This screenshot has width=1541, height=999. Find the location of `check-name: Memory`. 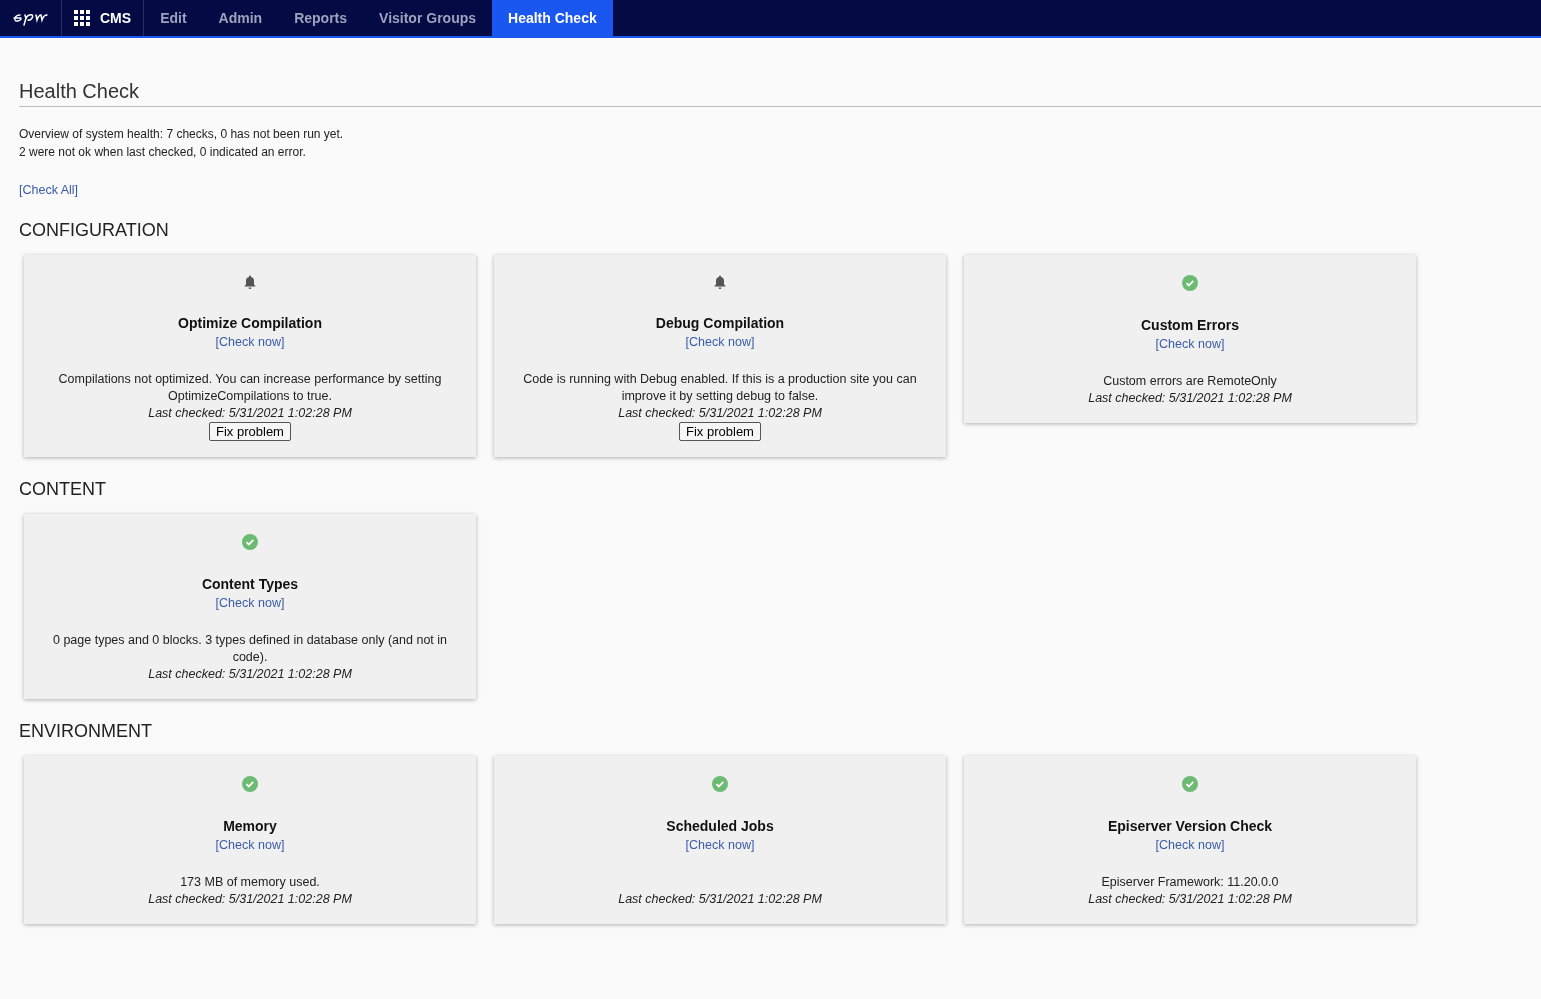

check-name: Memory is located at coordinates (250, 826).